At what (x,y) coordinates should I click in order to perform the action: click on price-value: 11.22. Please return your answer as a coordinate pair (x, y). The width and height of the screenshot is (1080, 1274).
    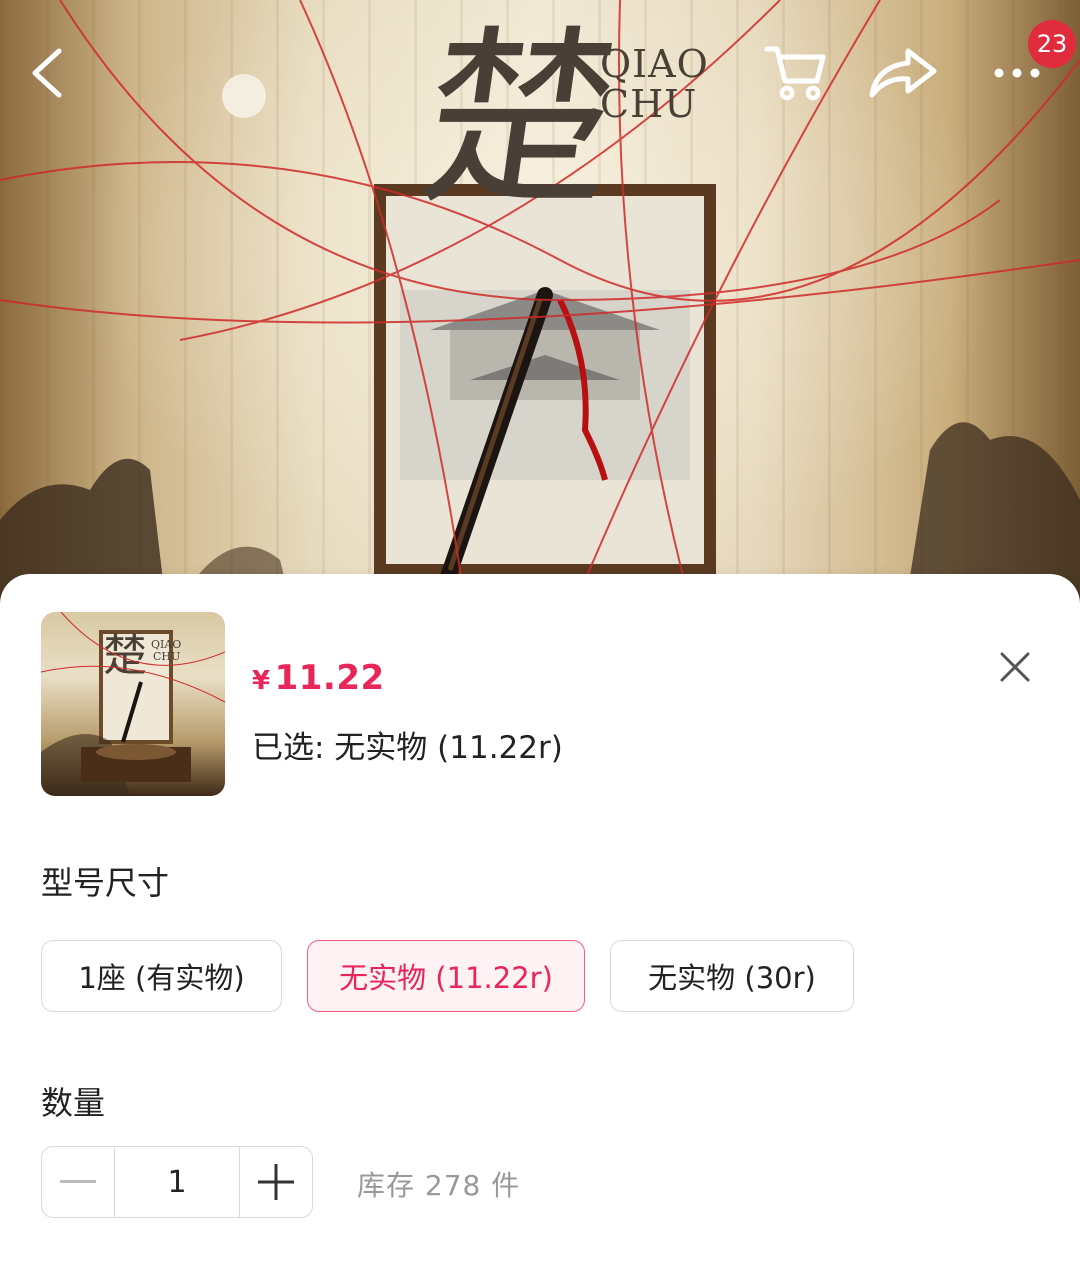
    Looking at the image, I should click on (329, 678).